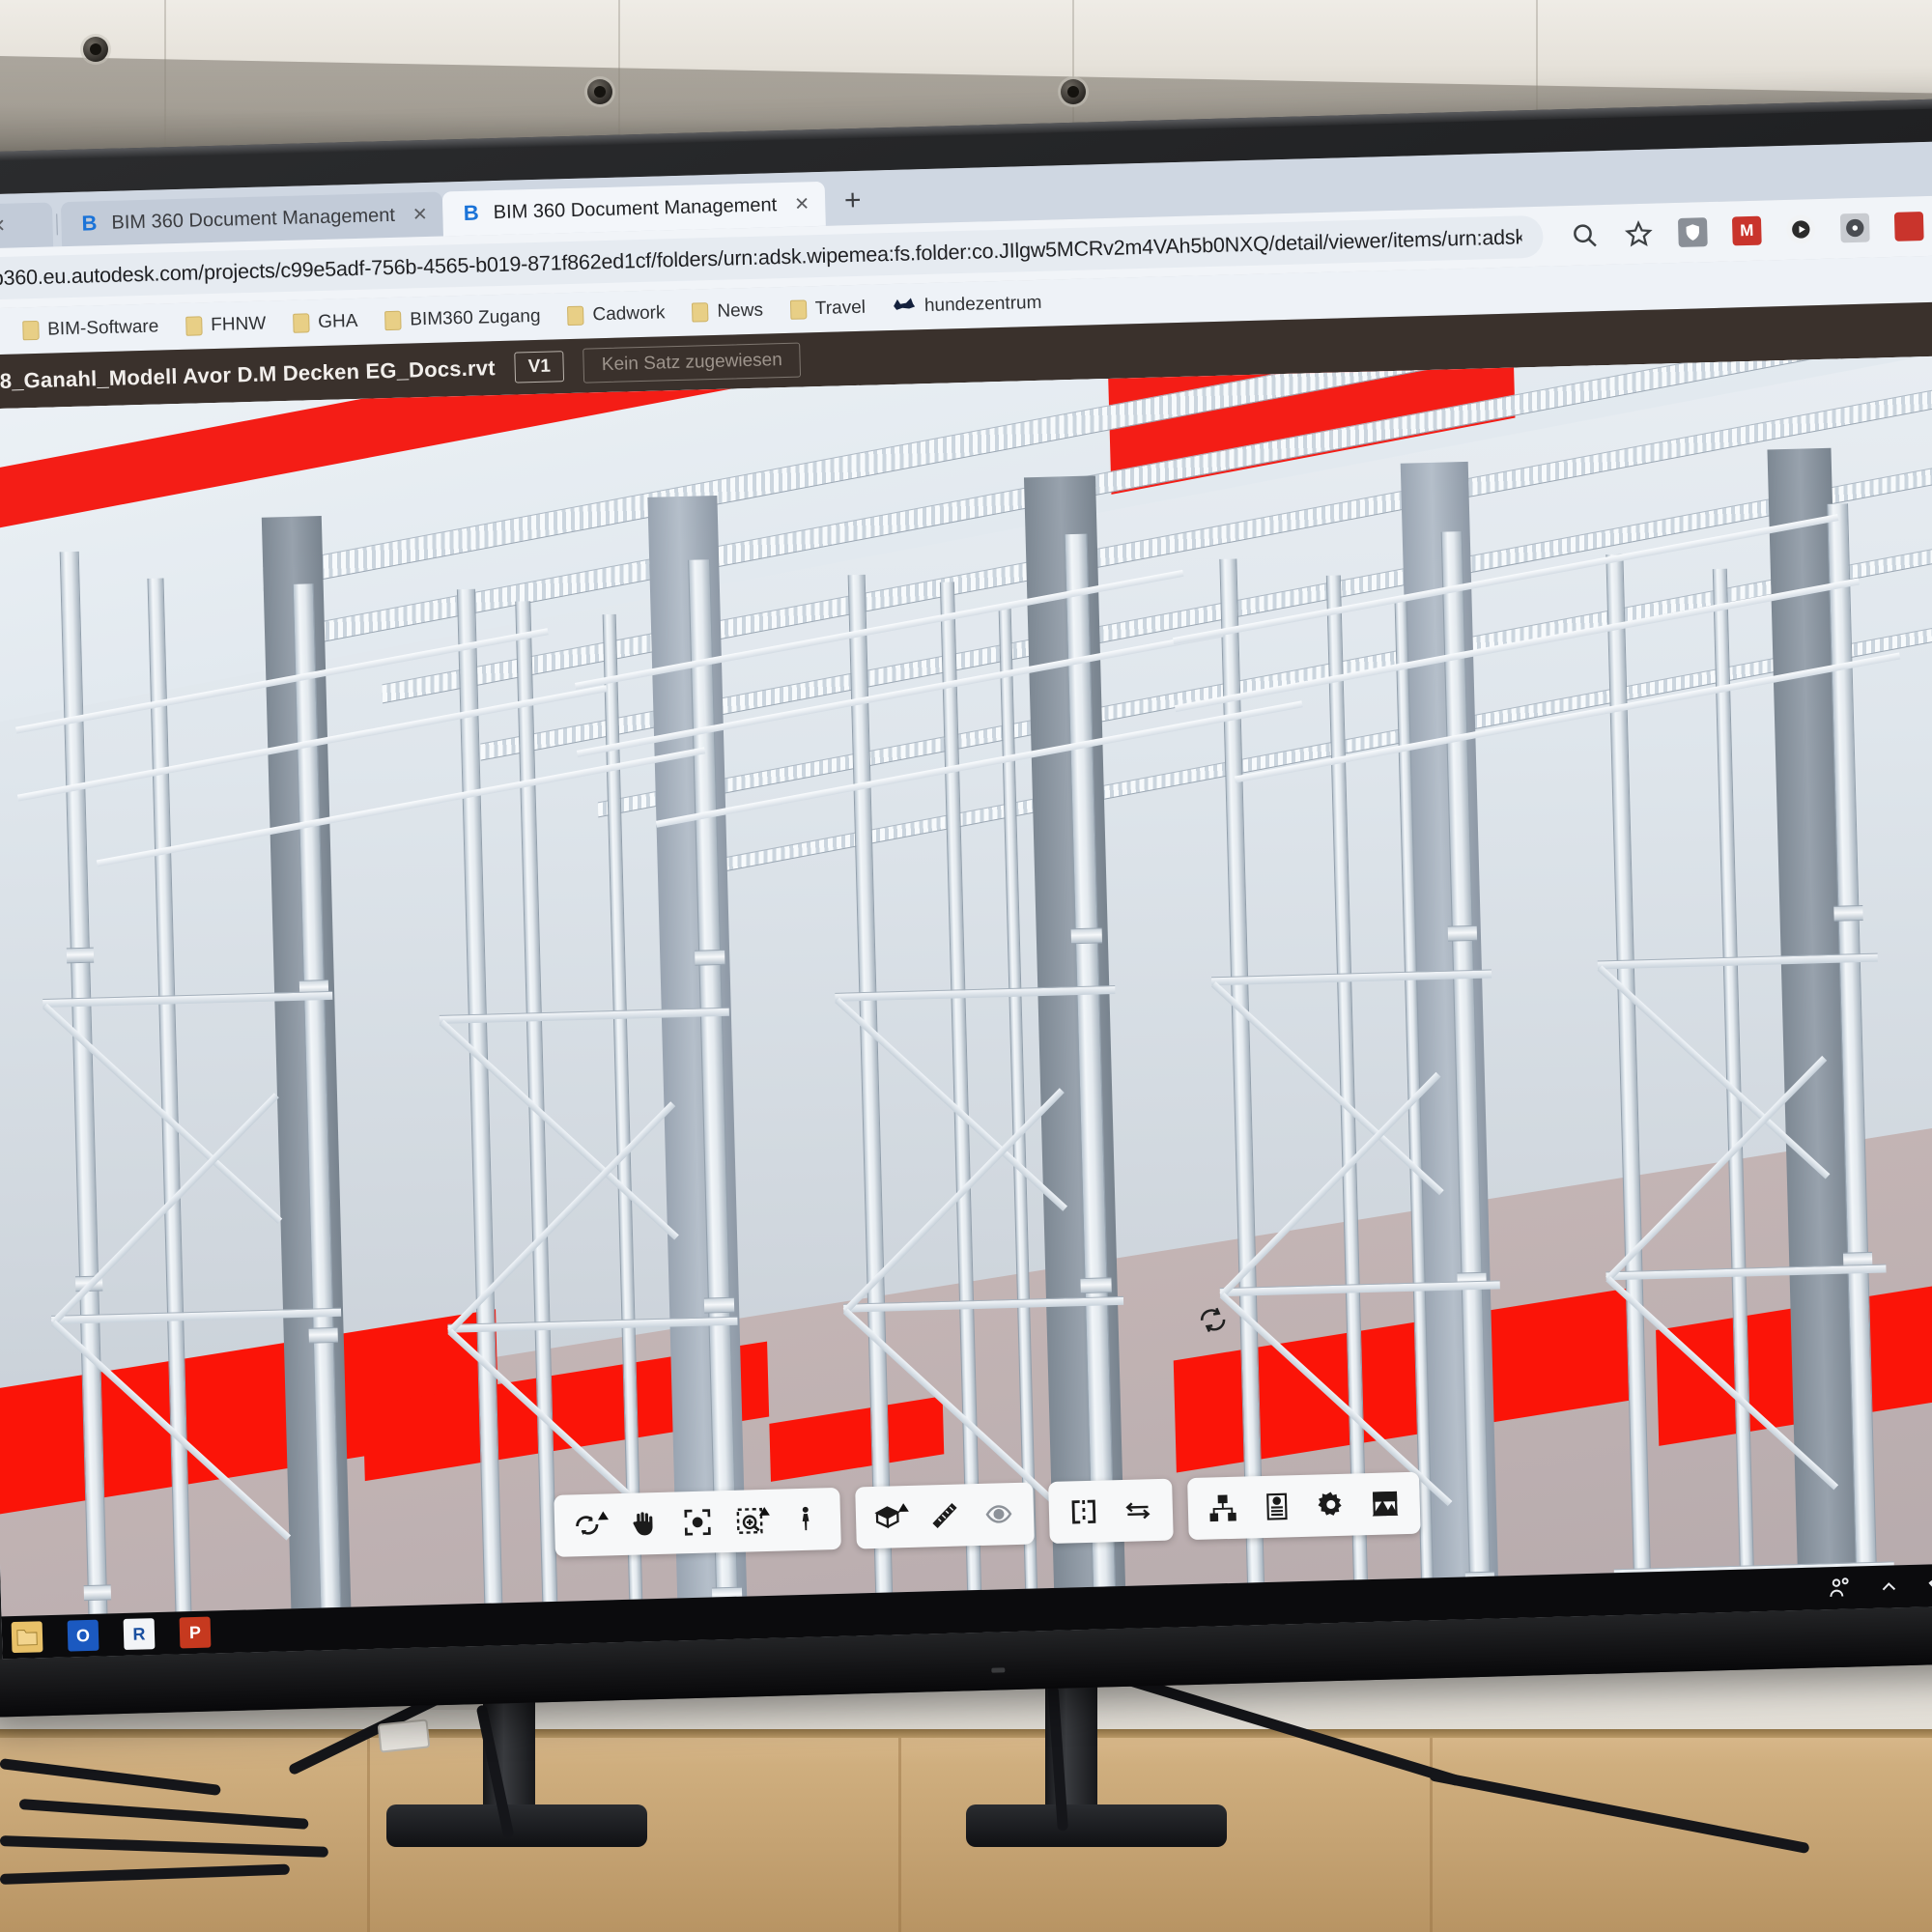  Describe the element at coordinates (139, 1634) in the screenshot. I see `revit-icon: R` at that location.